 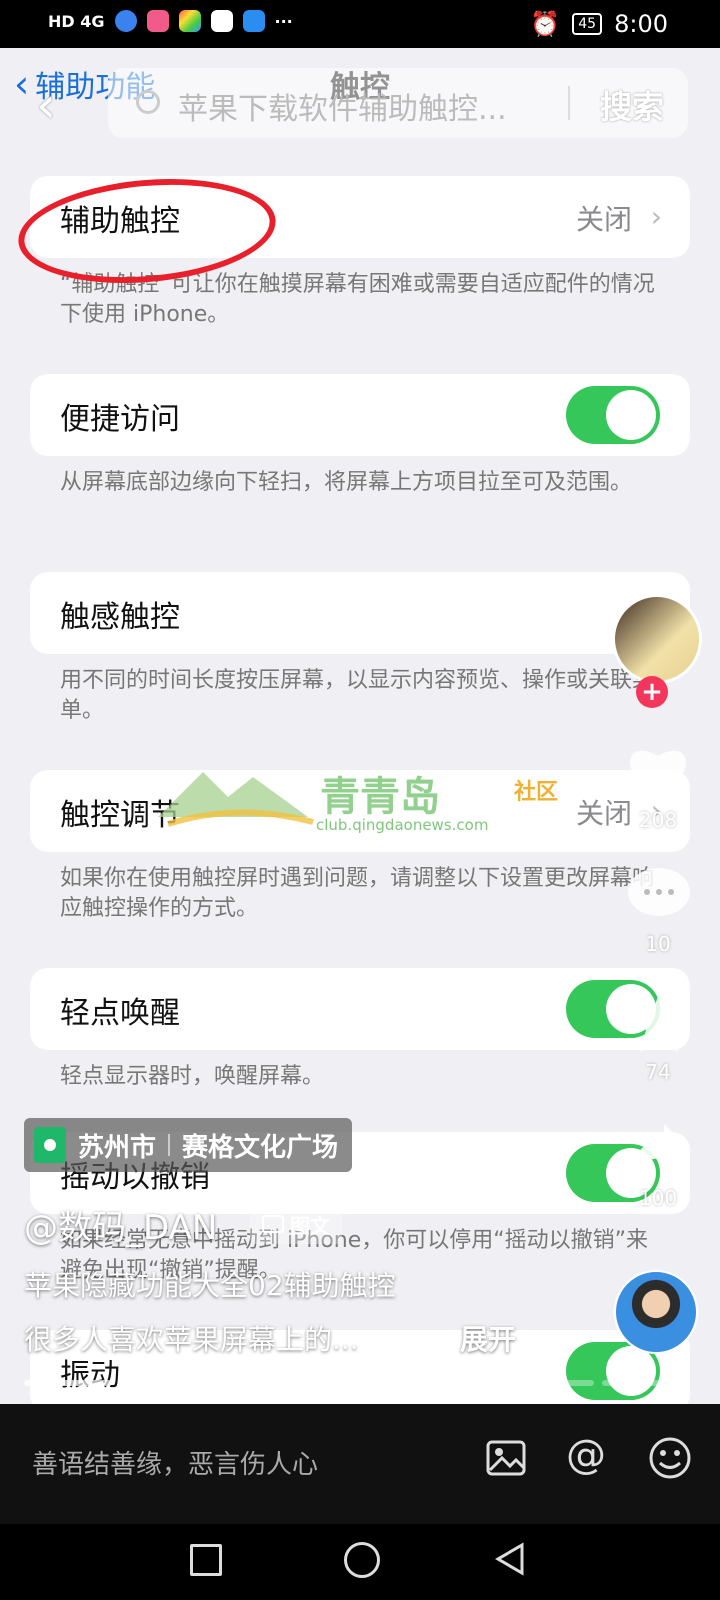 What do you see at coordinates (206, 1560) in the screenshot?
I see `recents-icon` at bounding box center [206, 1560].